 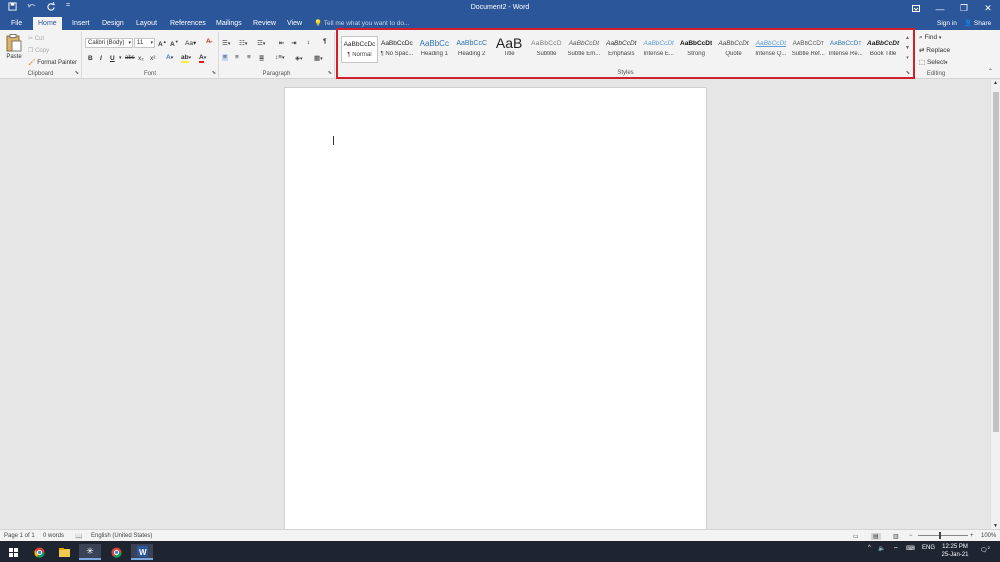 What do you see at coordinates (121, 536) in the screenshot?
I see `language-indicator: English (United States)` at bounding box center [121, 536].